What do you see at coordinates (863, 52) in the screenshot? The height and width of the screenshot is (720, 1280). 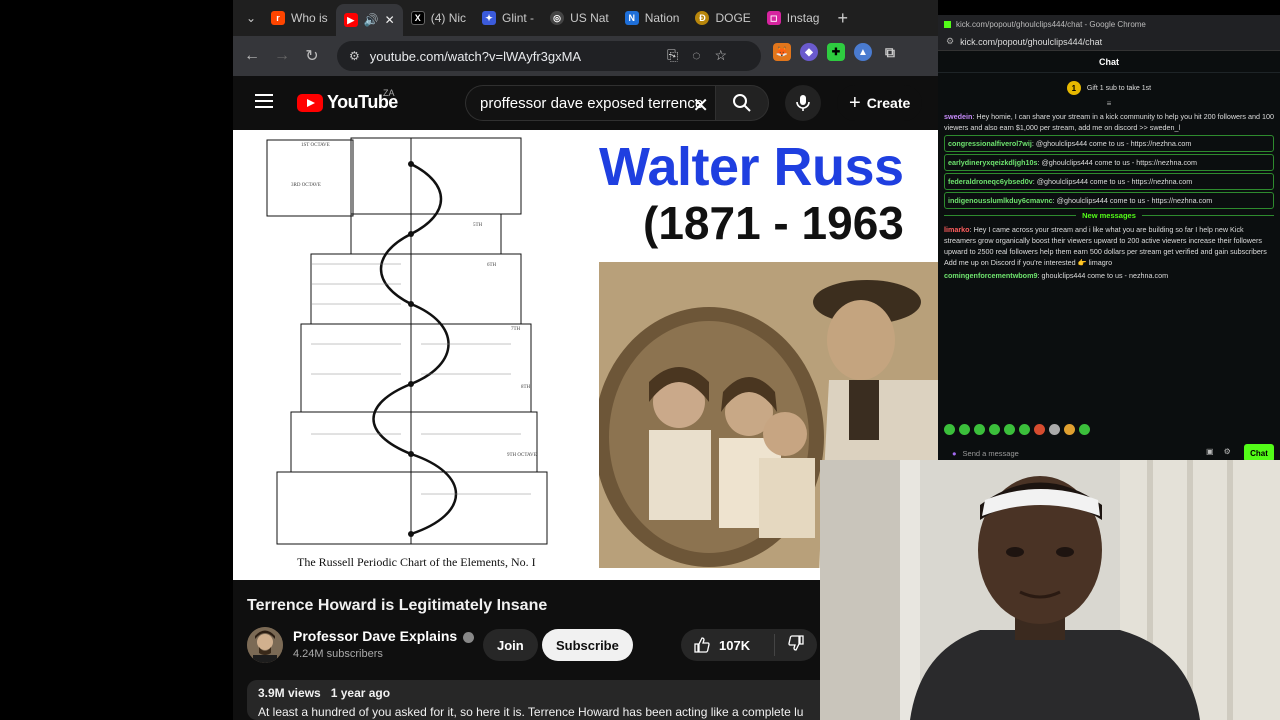 I see `shield-extension-icon: ▲` at bounding box center [863, 52].